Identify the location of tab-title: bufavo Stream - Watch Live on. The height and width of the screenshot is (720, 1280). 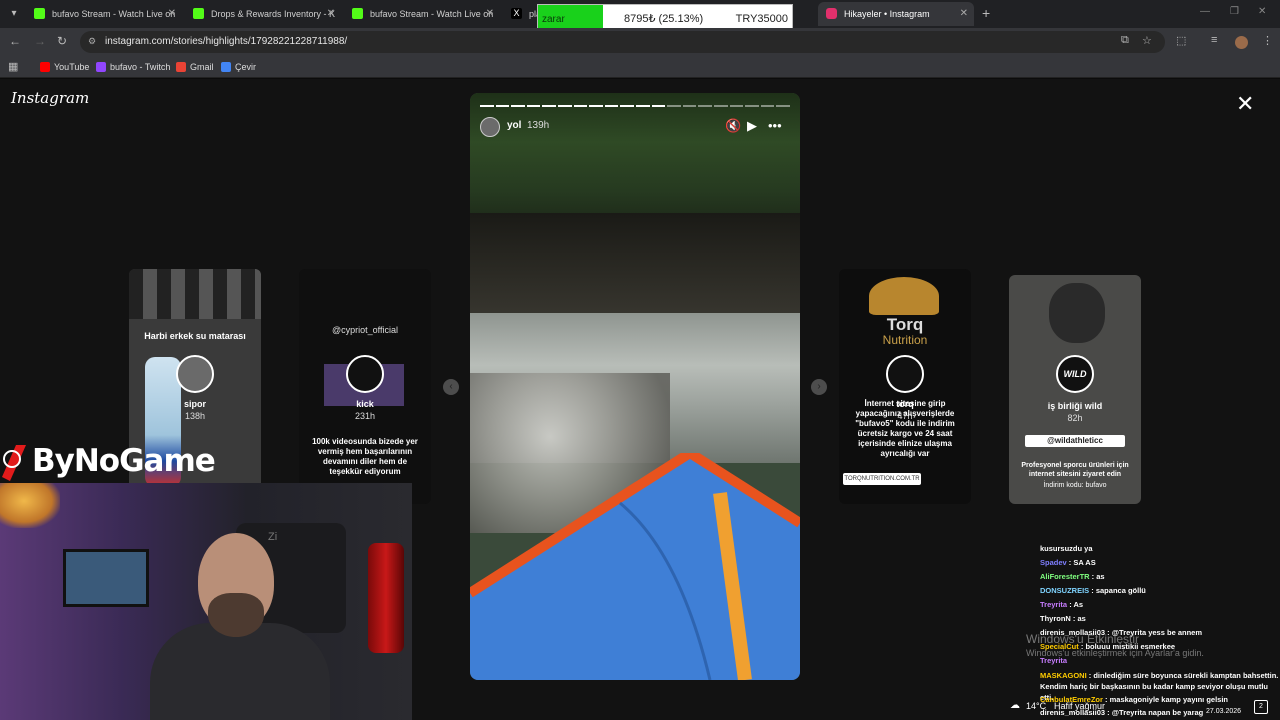
(114, 14).